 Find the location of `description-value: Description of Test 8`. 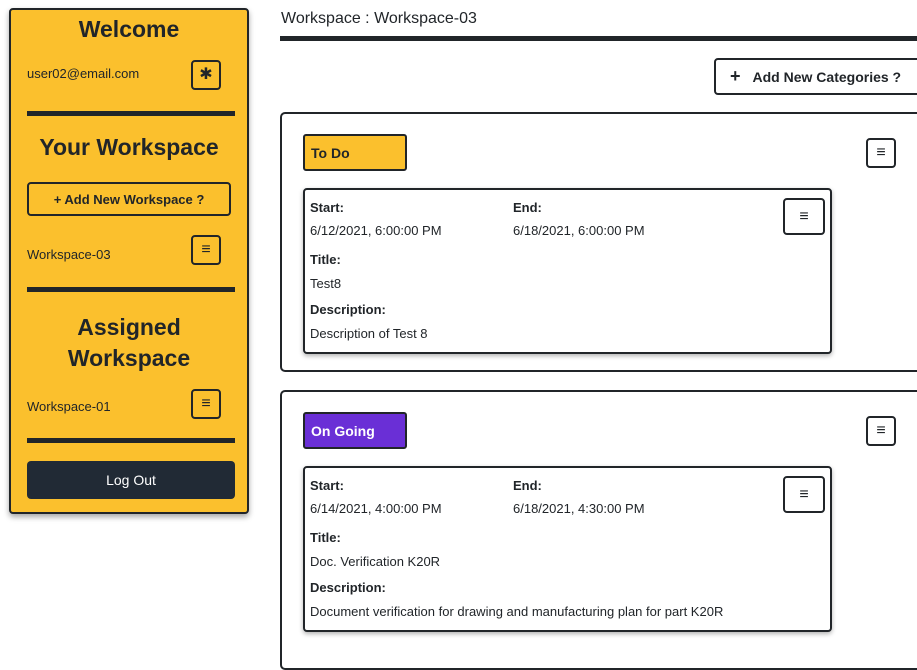

description-value: Description of Test 8 is located at coordinates (369, 333).